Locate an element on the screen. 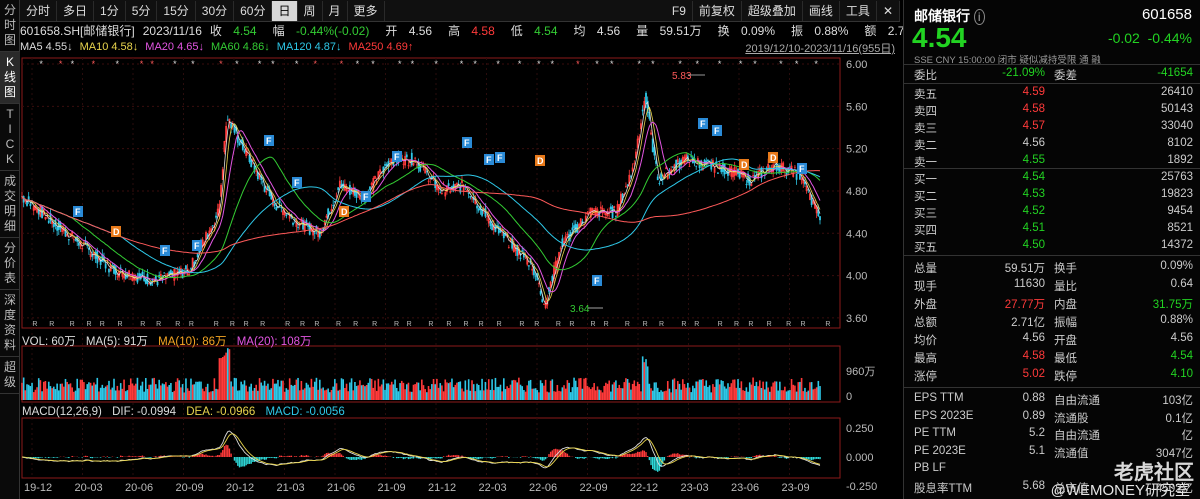 The image size is (1200, 499). ask-row: 卖三 4.57 33040 is located at coordinates (1053, 127).